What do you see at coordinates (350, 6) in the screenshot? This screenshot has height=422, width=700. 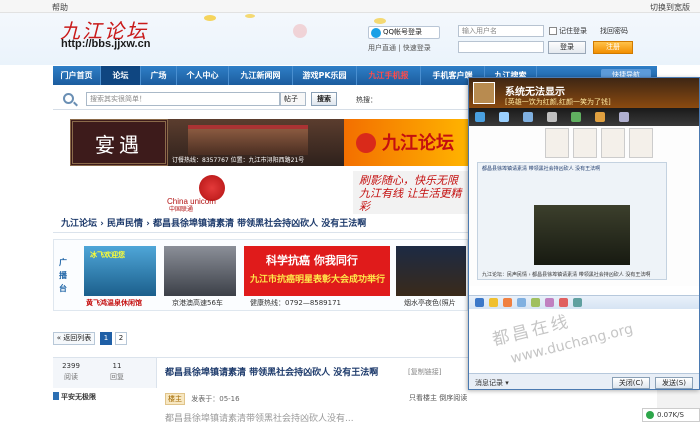 I see `top-strip: 帮助 切换到宽版` at bounding box center [350, 6].